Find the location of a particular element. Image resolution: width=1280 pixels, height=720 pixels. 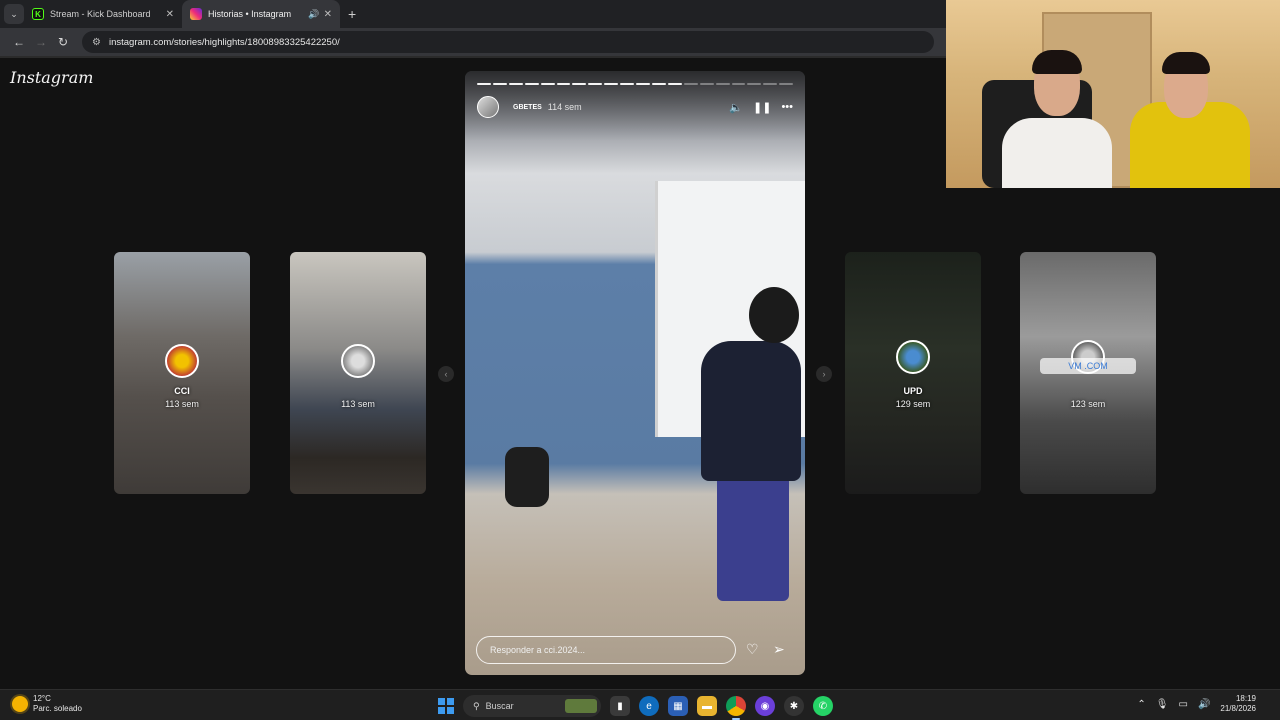

highlight-label: UPD is located at coordinates (913, 391).